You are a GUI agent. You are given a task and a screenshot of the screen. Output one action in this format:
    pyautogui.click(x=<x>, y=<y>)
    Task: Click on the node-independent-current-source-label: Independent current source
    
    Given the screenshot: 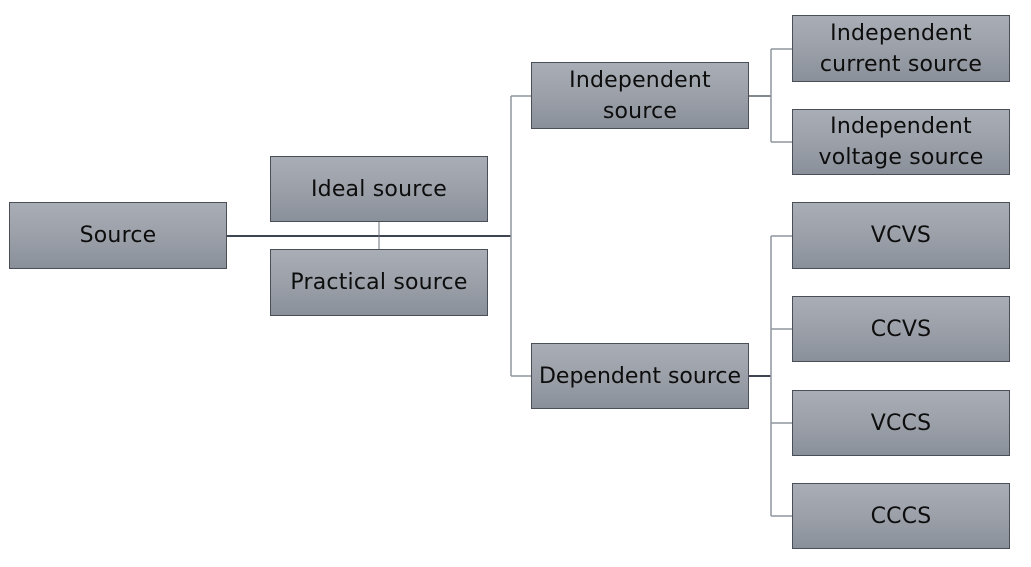 What is the action you would take?
    pyautogui.click(x=901, y=48)
    